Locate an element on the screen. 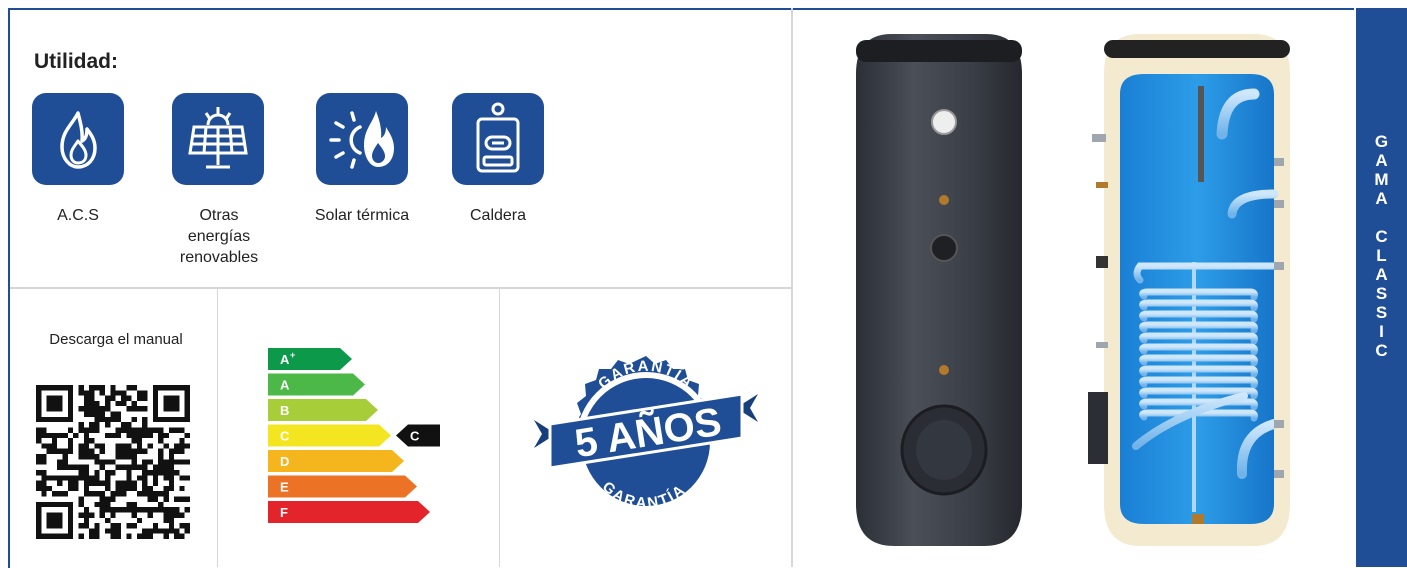 This screenshot has height=568, width=1407. energy-class-f: F is located at coordinates (349, 512).